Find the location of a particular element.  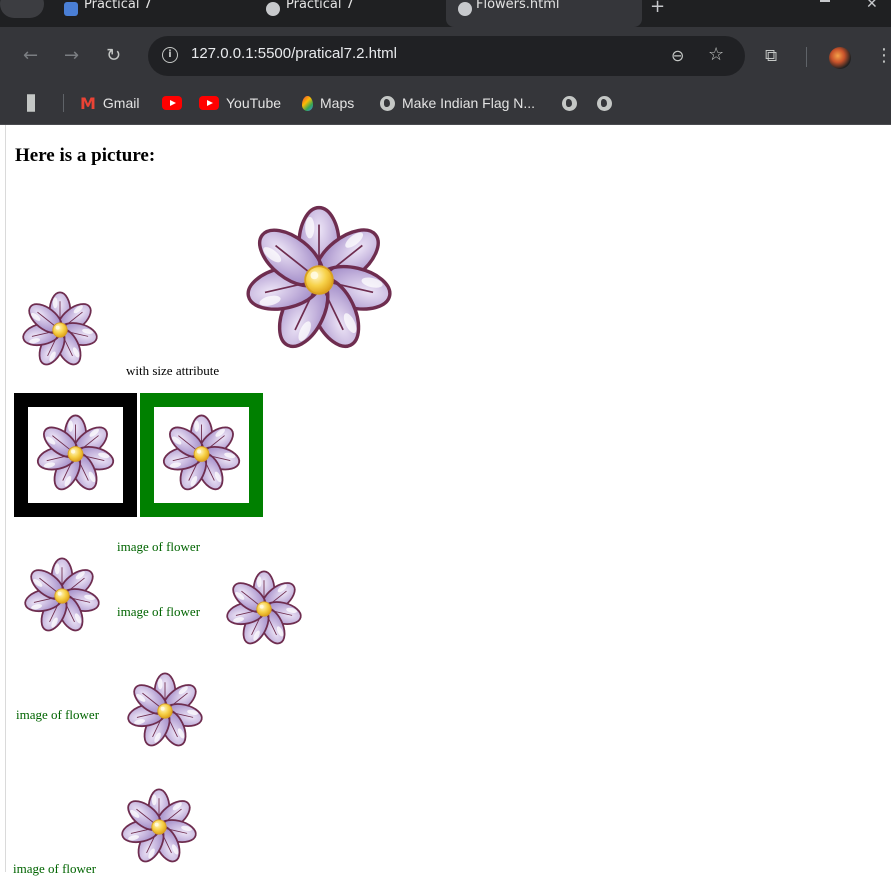

zoom-icon: ⊖ is located at coordinates (677, 56).